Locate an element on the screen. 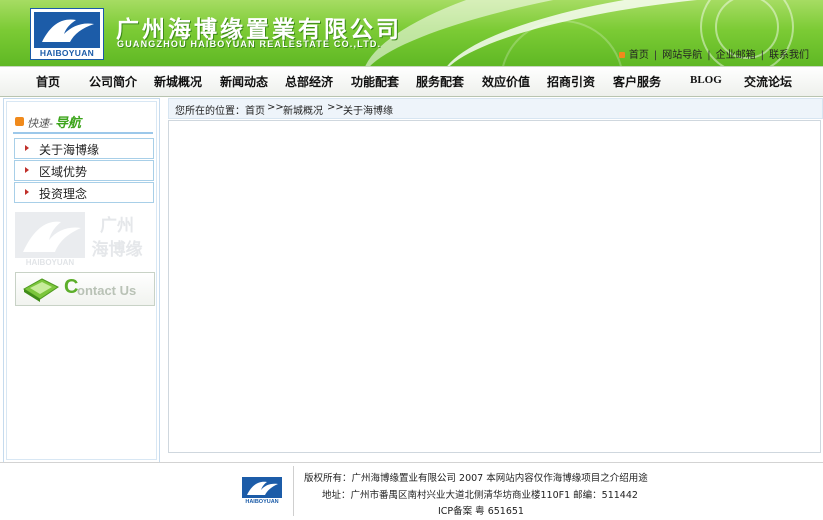 This screenshot has height=520, width=823. breadcrumb-prefix: 您所在的位置：首页 is located at coordinates (220, 109).